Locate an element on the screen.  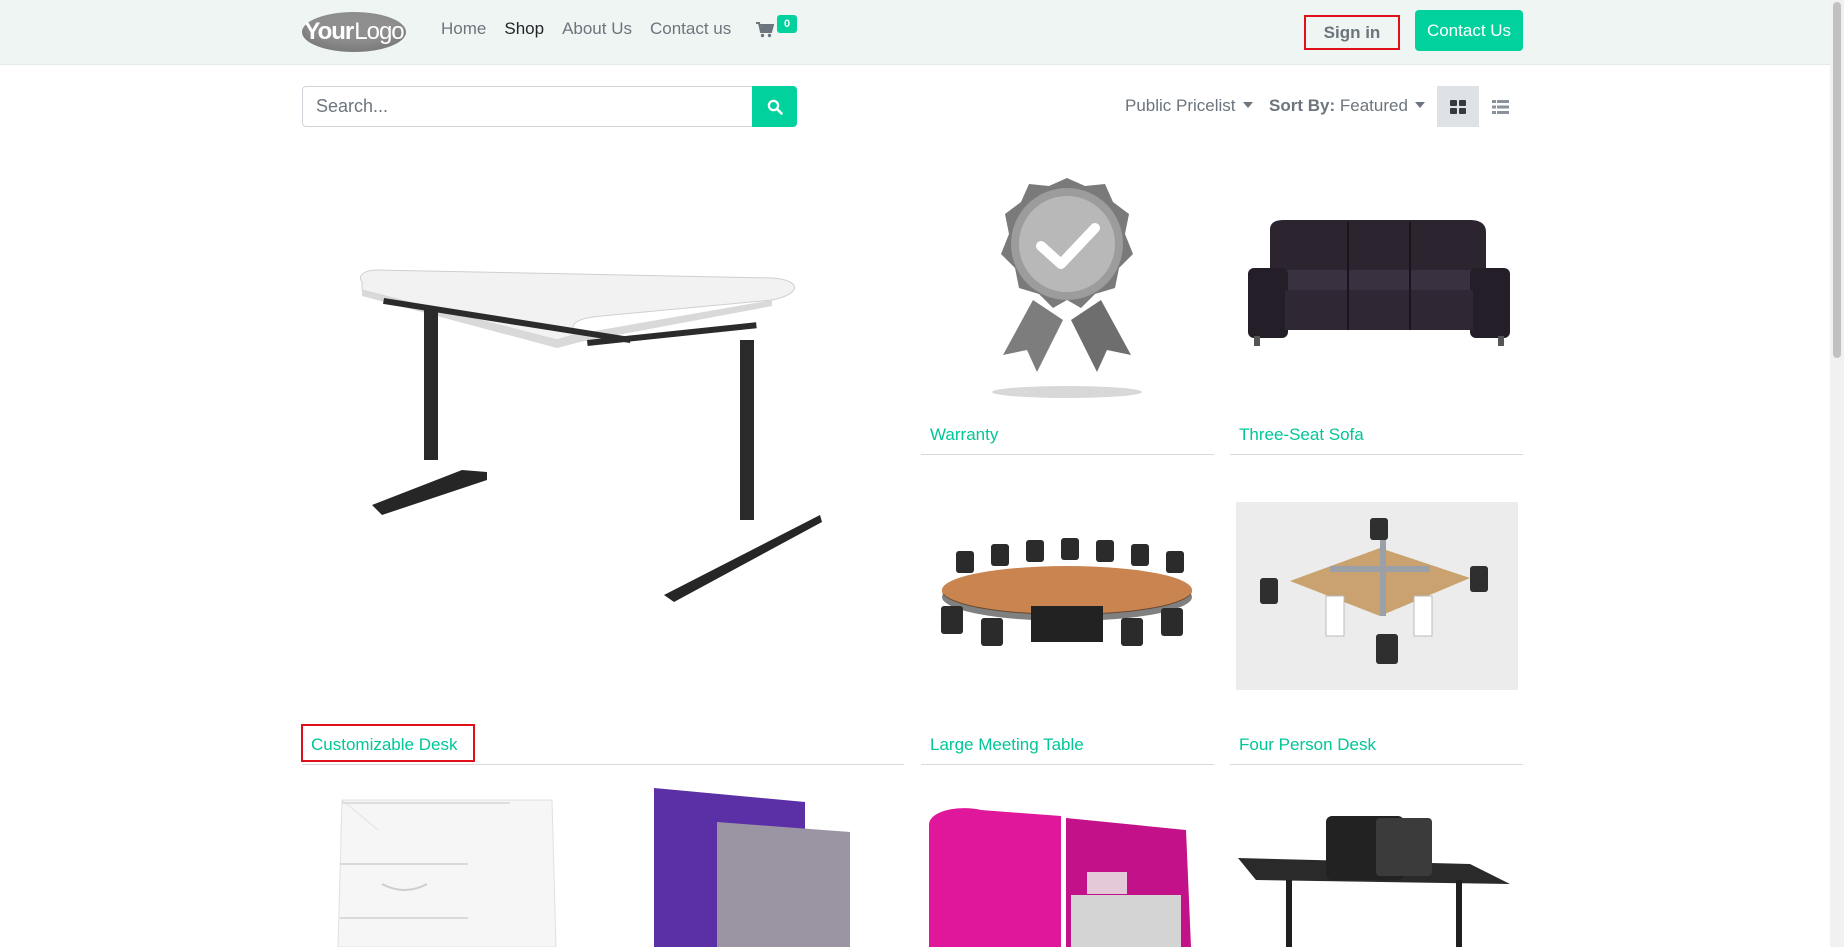
sort-value: Featured is located at coordinates (1373, 105).